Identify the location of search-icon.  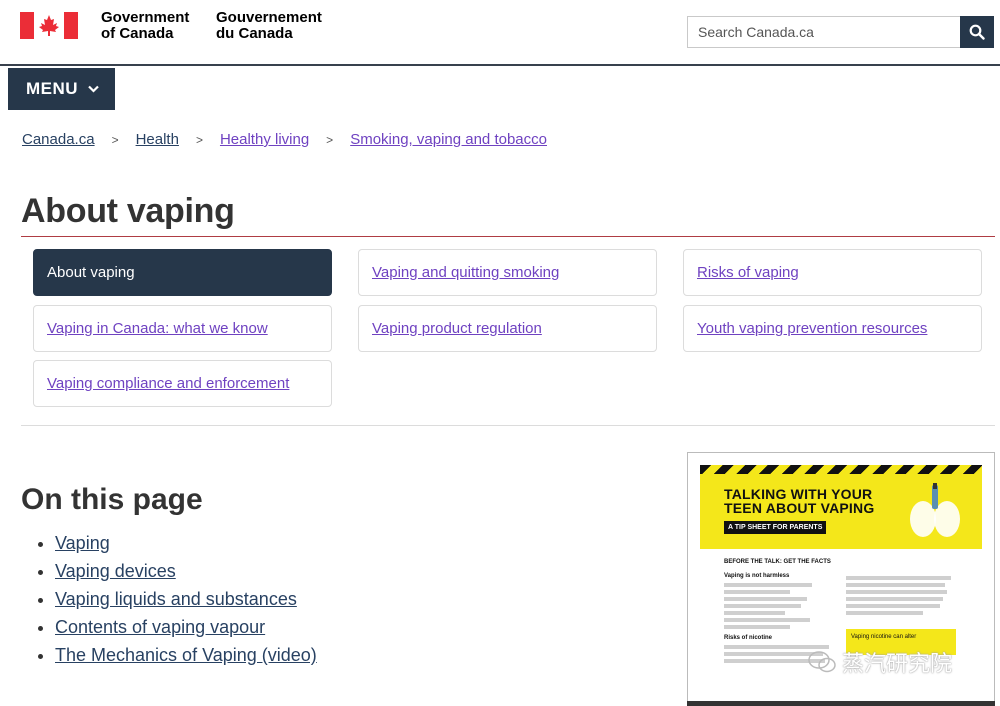
(977, 32).